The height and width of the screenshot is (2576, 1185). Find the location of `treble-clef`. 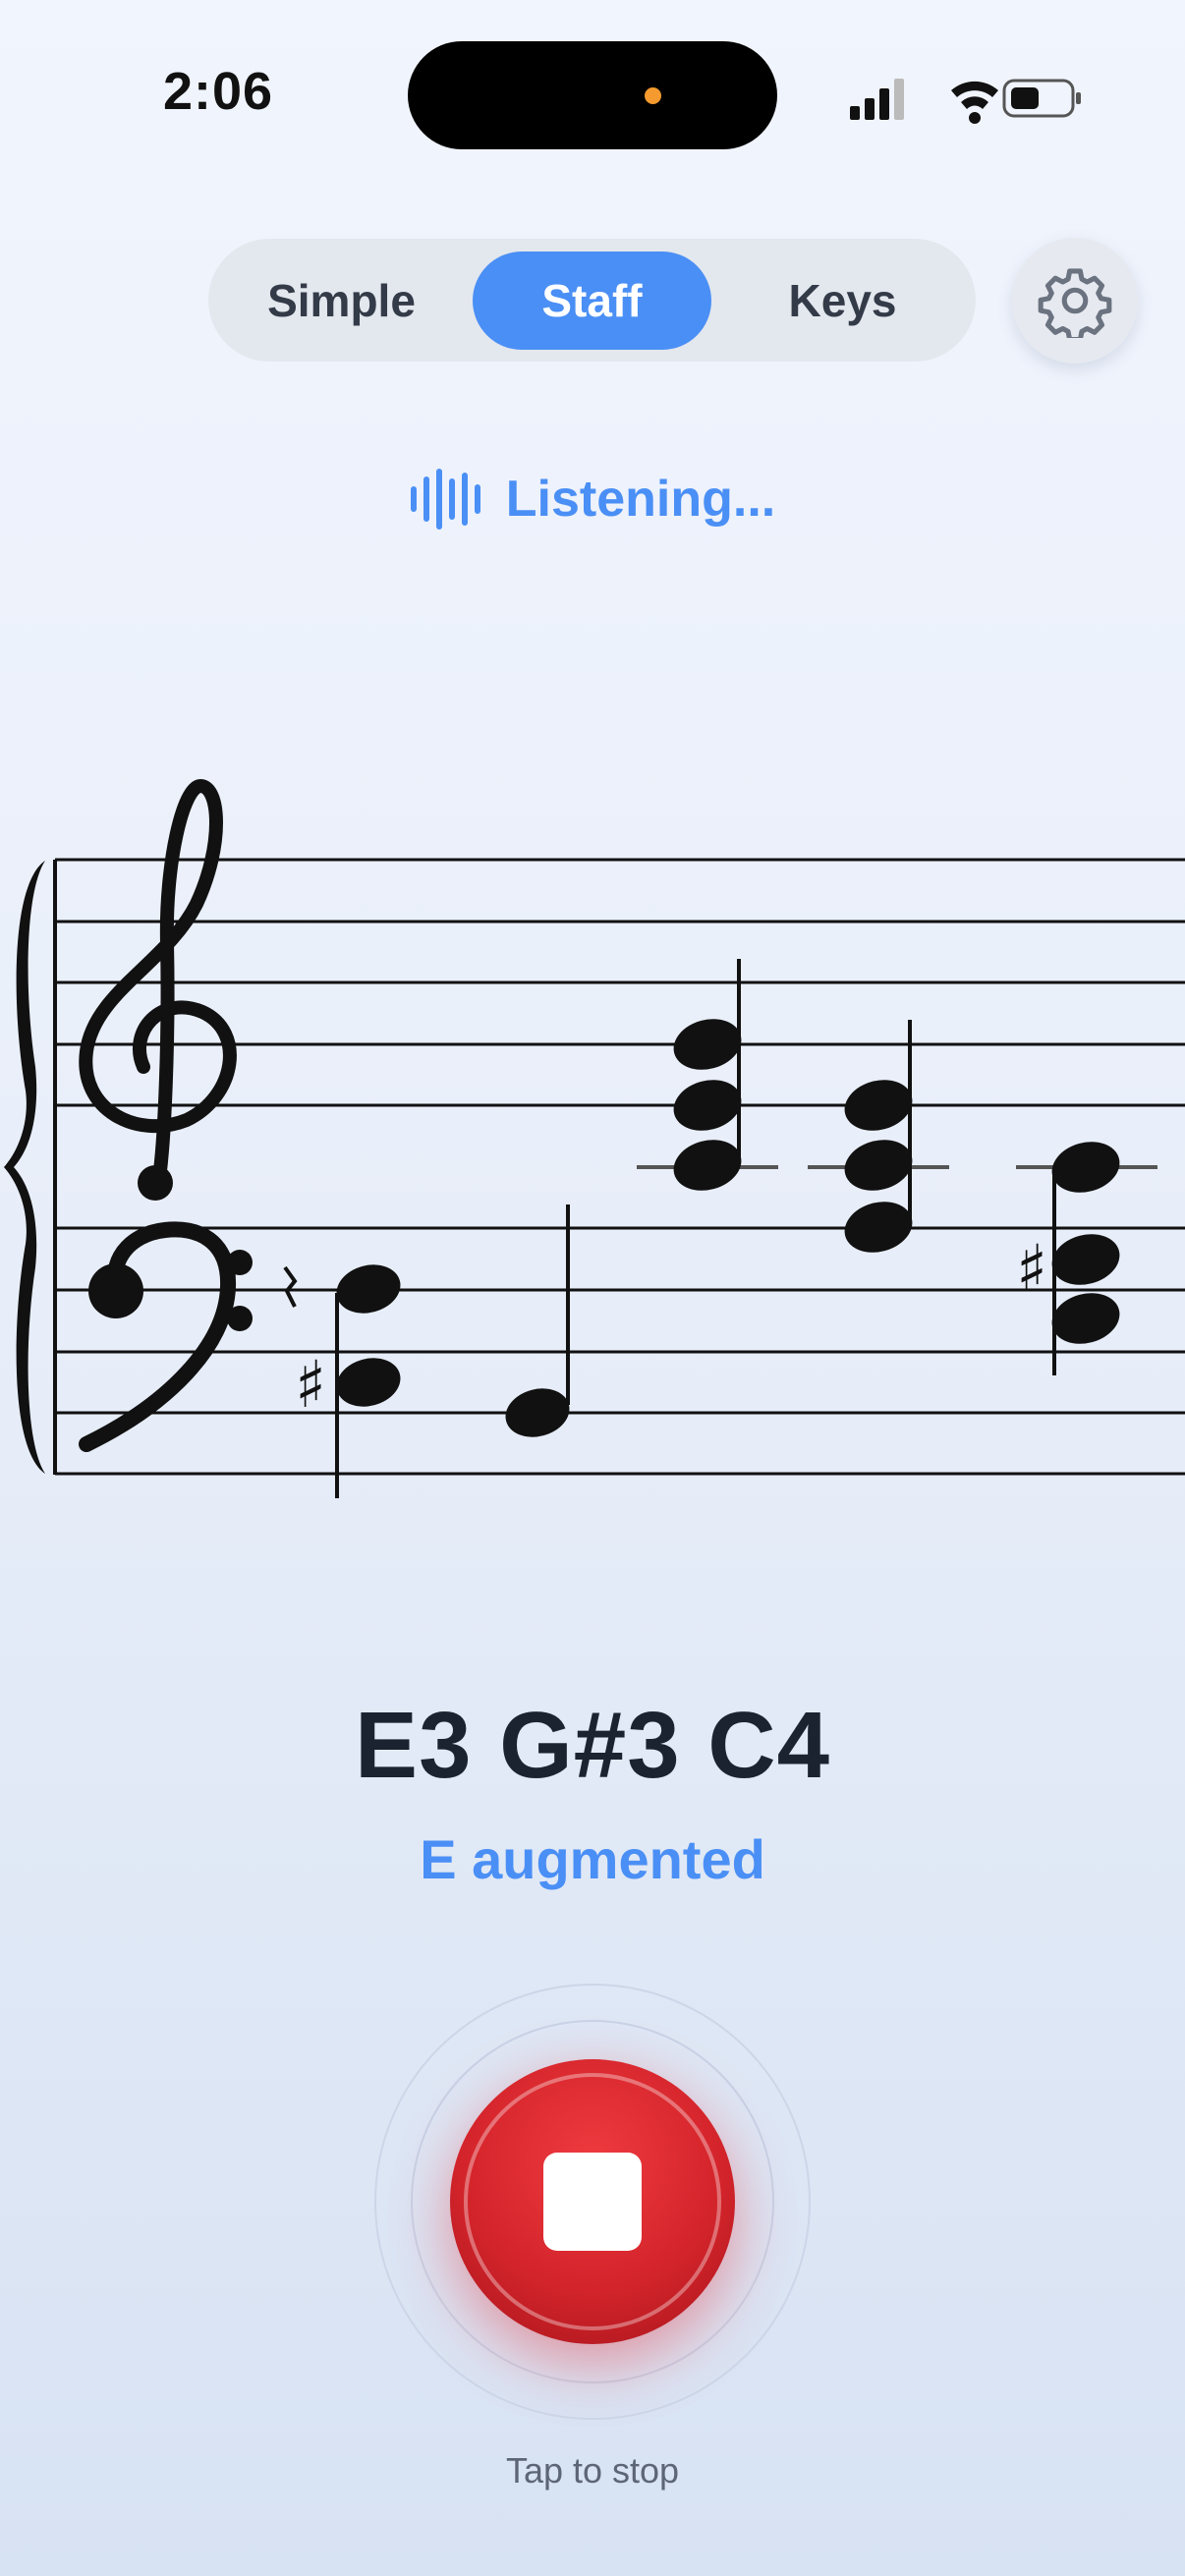

treble-clef is located at coordinates (158, 989).